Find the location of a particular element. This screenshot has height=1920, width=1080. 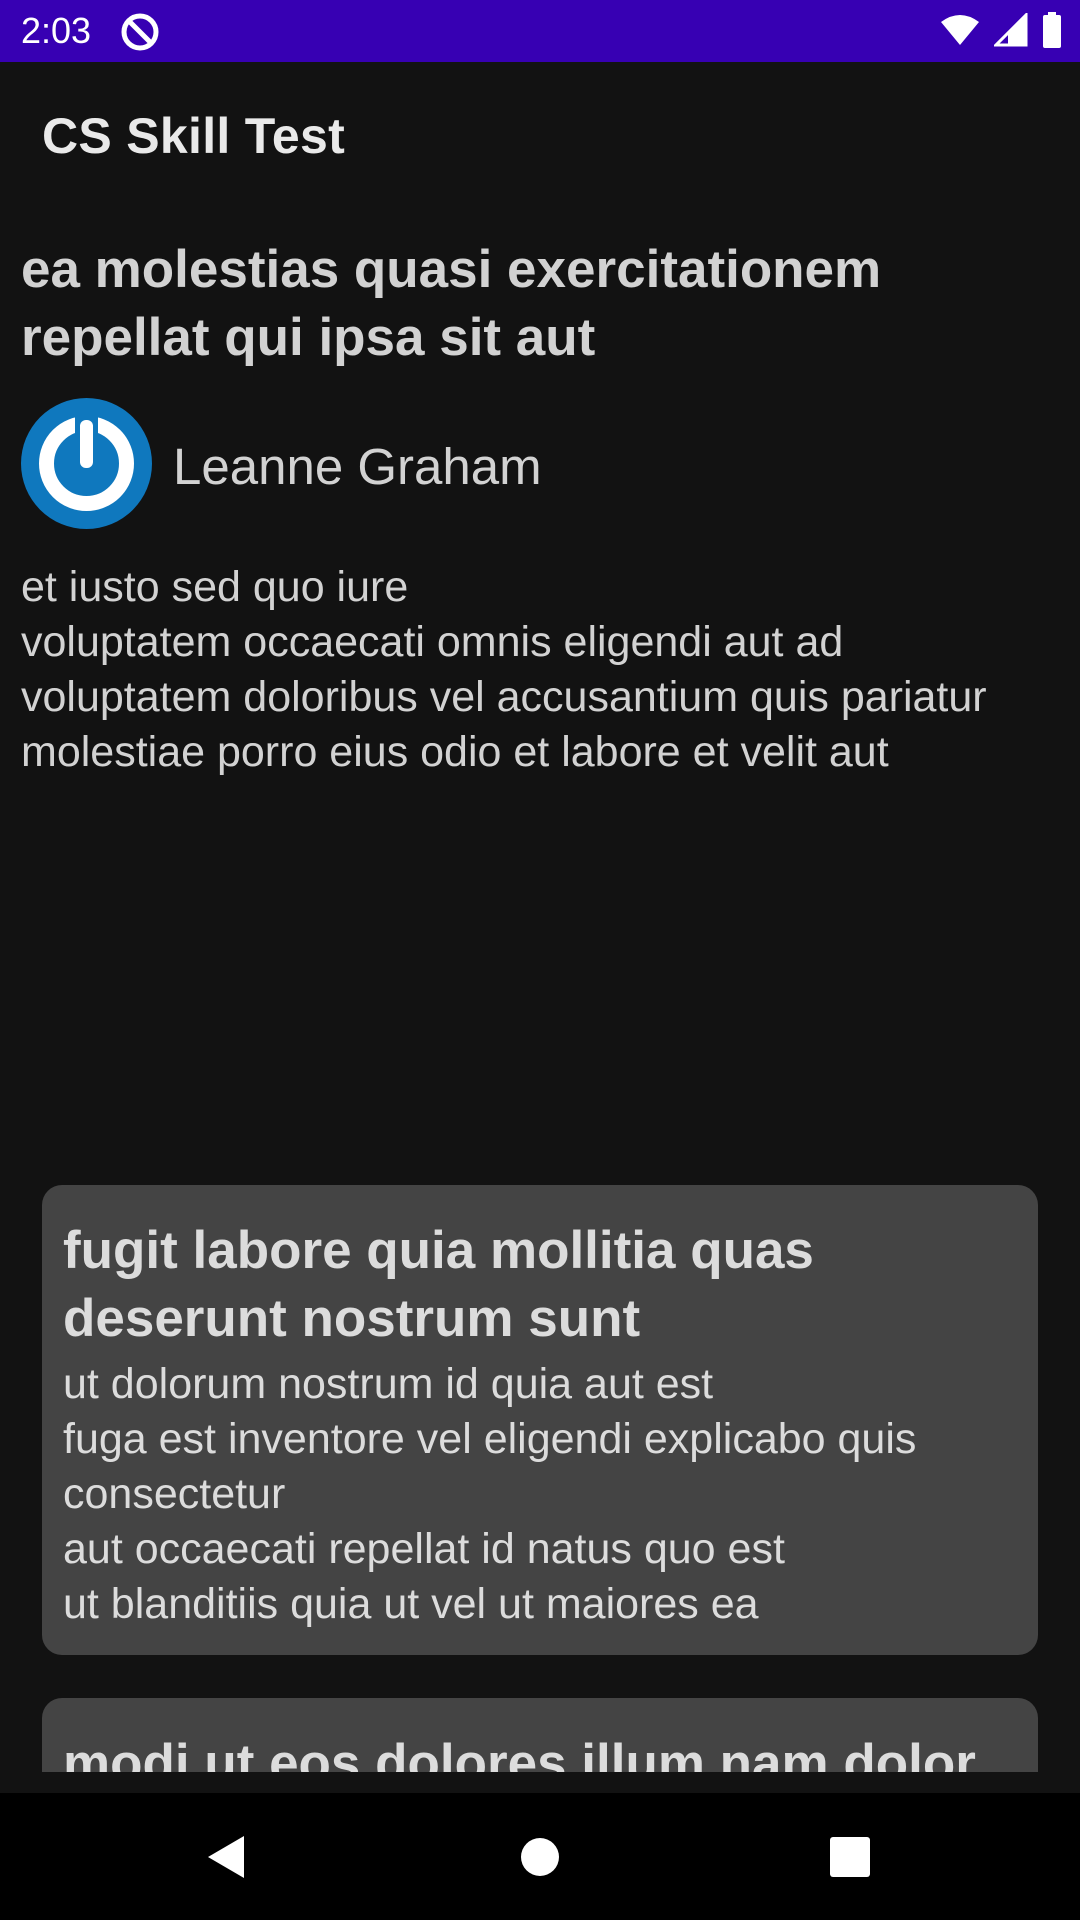

recents-button is located at coordinates (850, 1857).